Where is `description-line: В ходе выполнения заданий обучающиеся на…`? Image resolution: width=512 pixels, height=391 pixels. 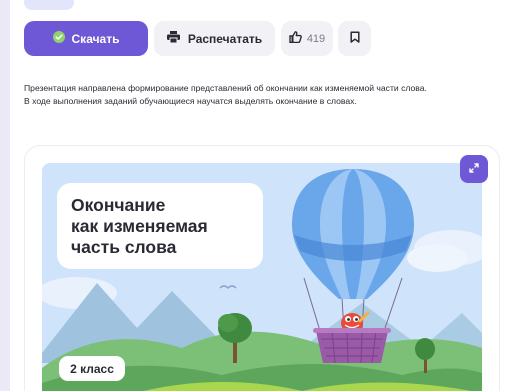 description-line: В ходе выполнения заданий обучающиеся на… is located at coordinates (190, 101).